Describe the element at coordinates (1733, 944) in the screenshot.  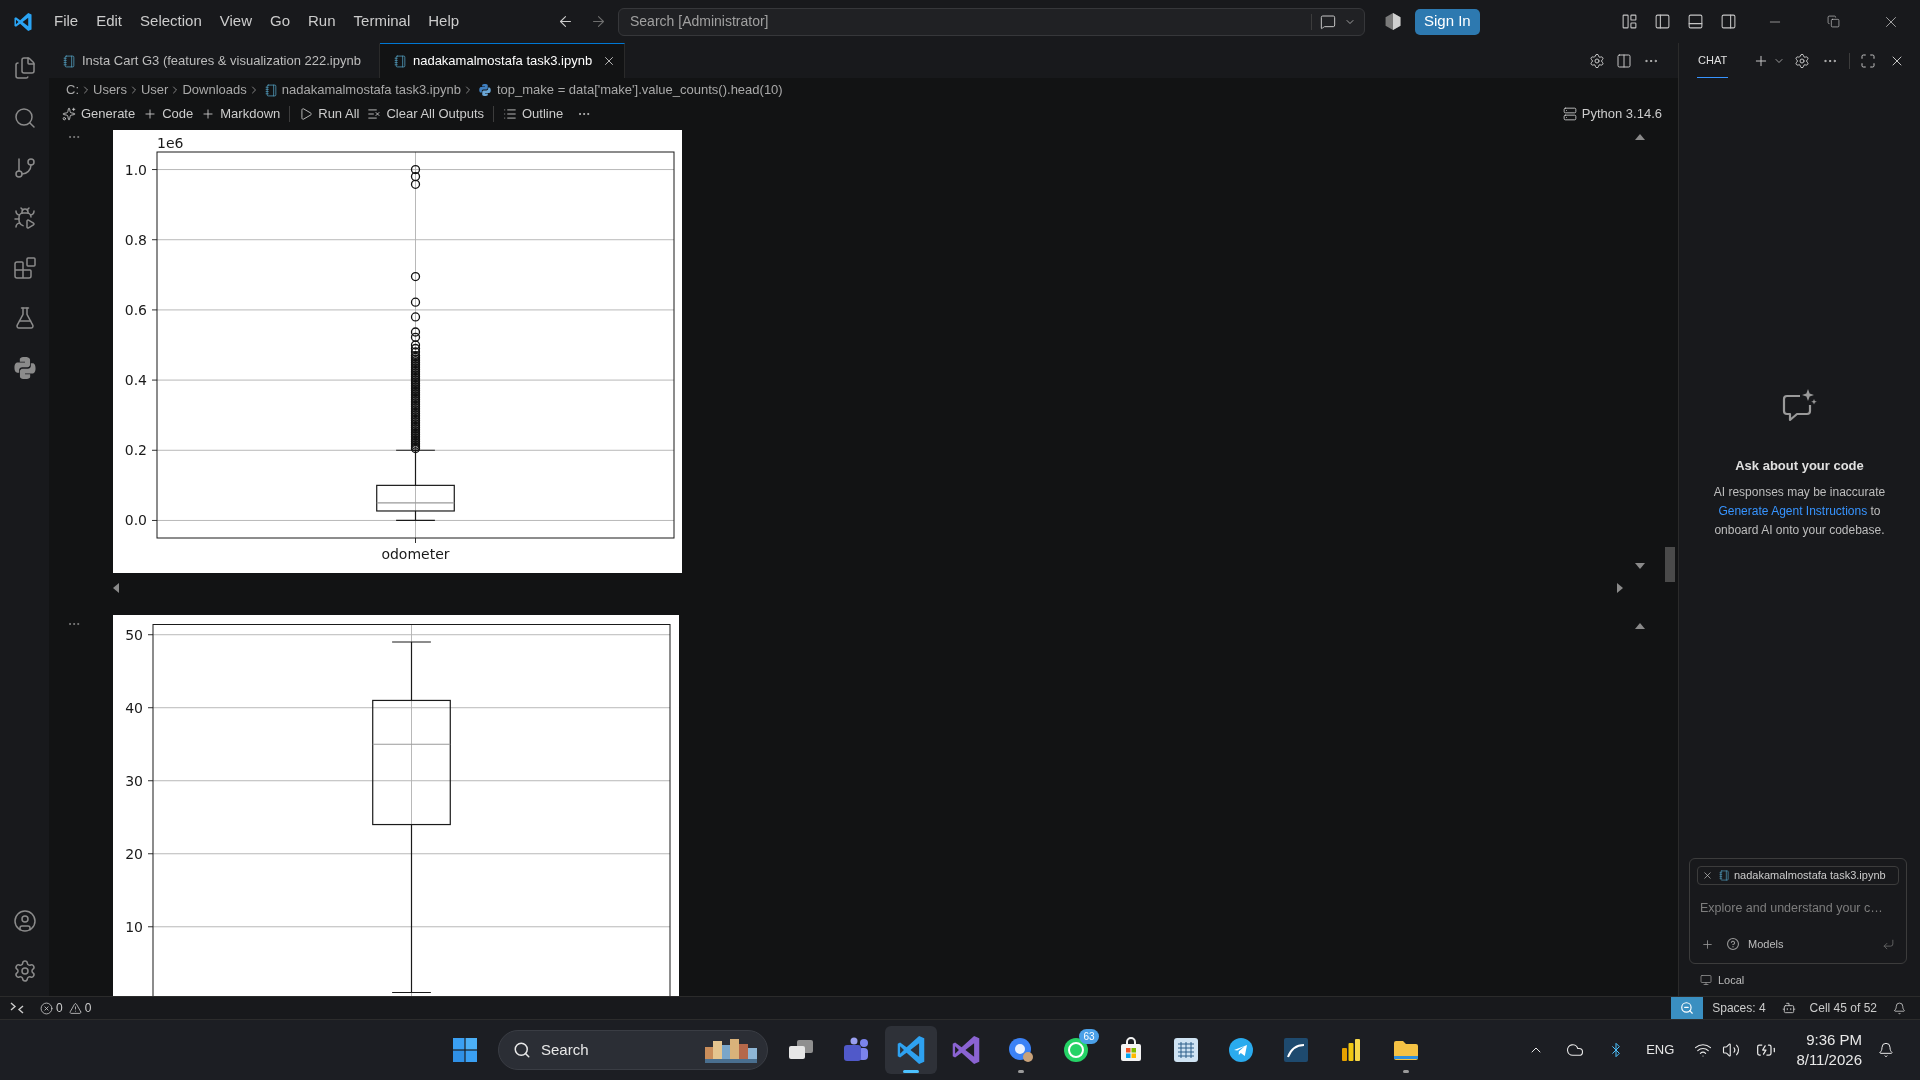
I see `help-circle-icon` at that location.